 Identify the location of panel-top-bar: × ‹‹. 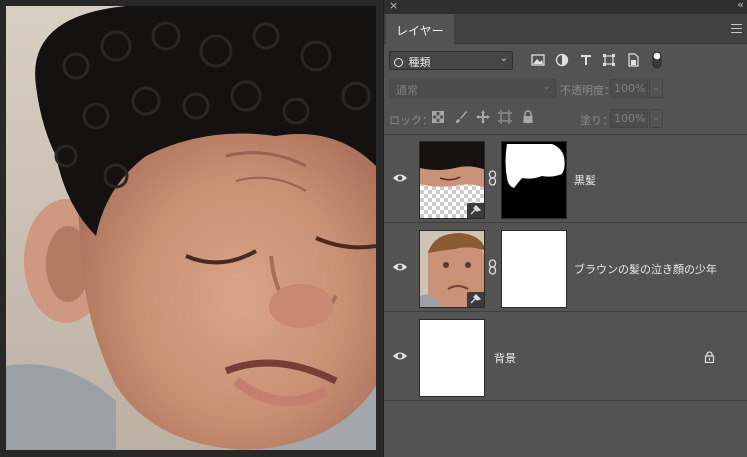
(565, 7).